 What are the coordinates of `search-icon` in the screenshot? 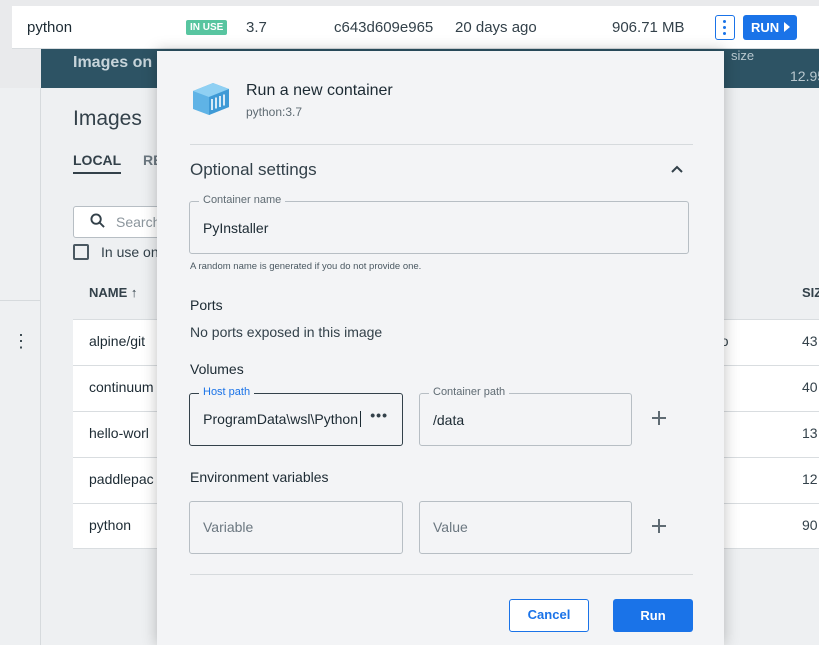 It's located at (97, 220).